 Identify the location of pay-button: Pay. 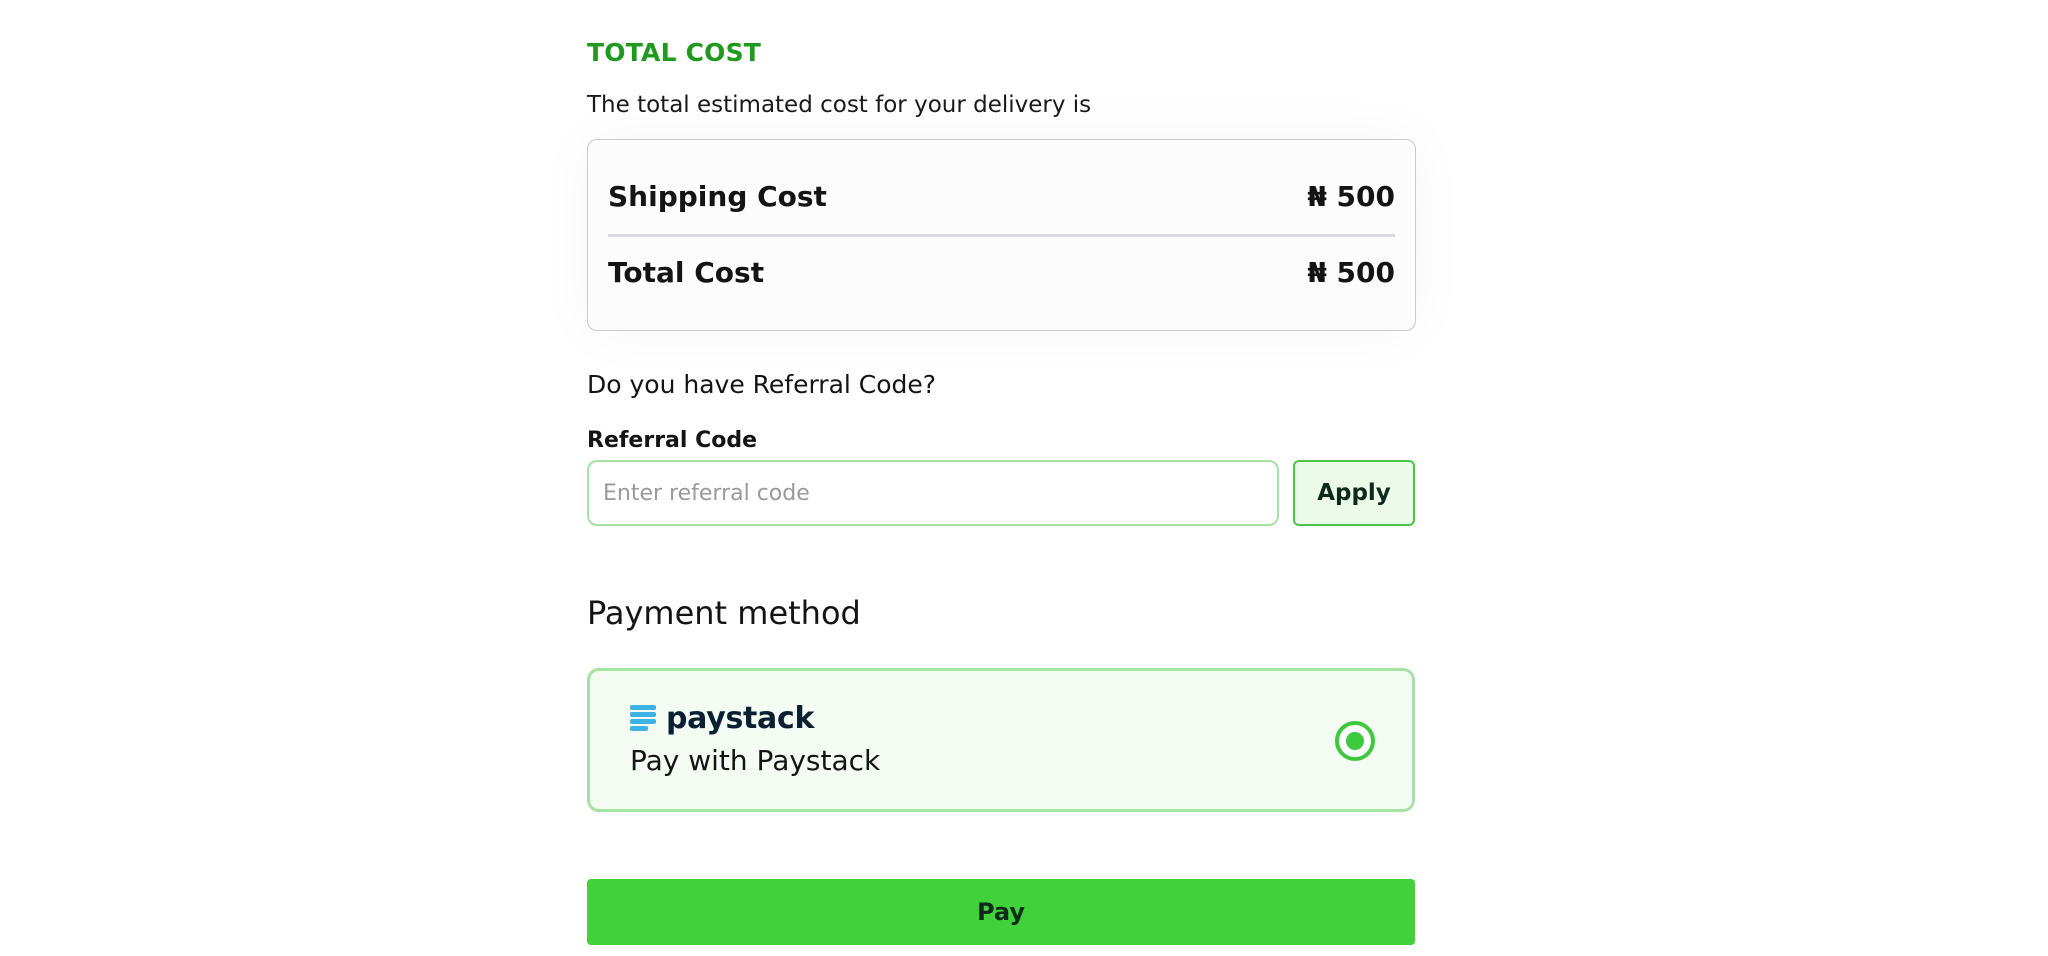
(1001, 912).